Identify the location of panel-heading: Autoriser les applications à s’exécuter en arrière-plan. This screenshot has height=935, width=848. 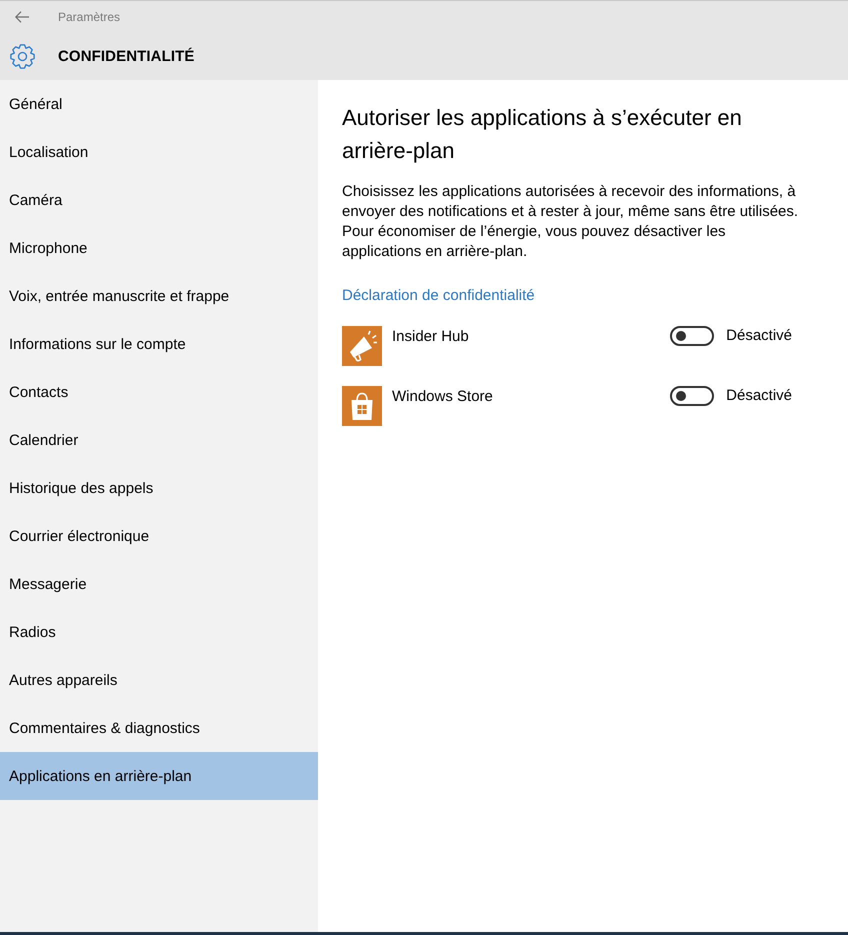
(542, 134).